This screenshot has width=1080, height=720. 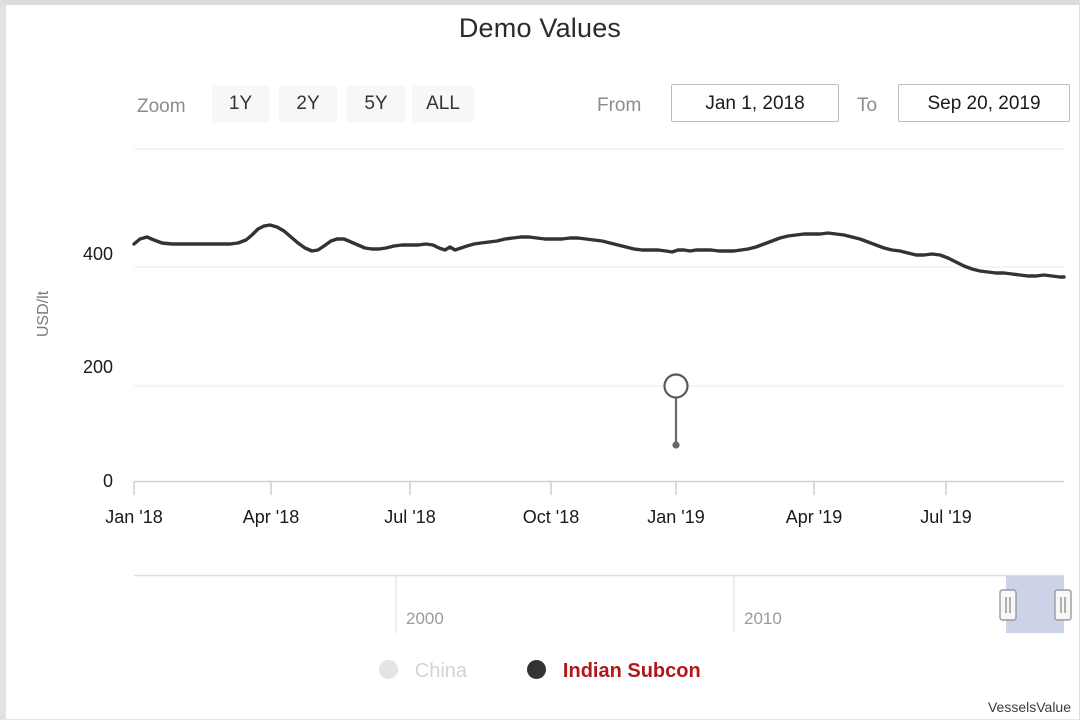 I want to click on legend-item-indian-subcon: Indian Subcon, so click(x=614, y=671).